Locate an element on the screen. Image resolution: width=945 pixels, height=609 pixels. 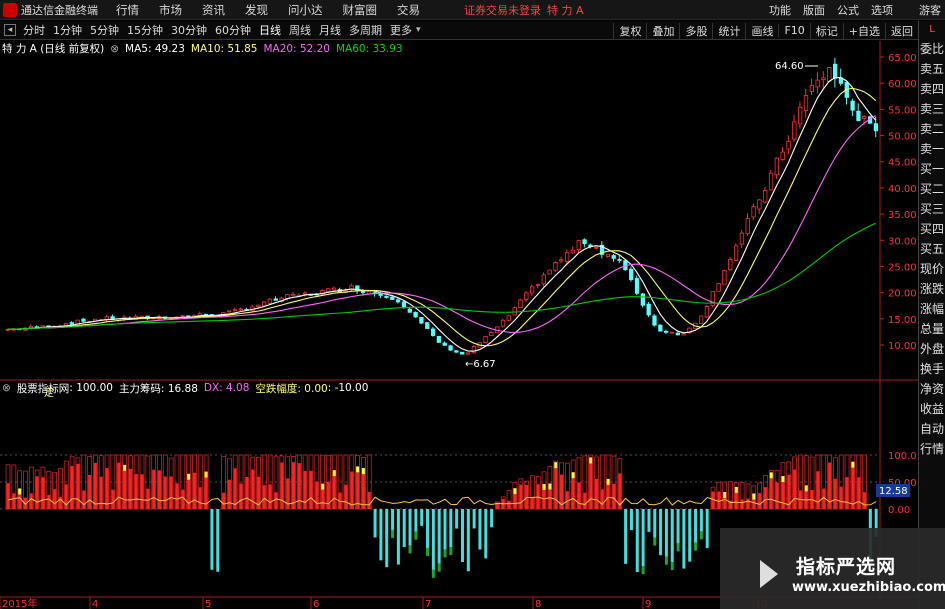
sidebar-item-auto: 自动 is located at coordinates (932, 429).